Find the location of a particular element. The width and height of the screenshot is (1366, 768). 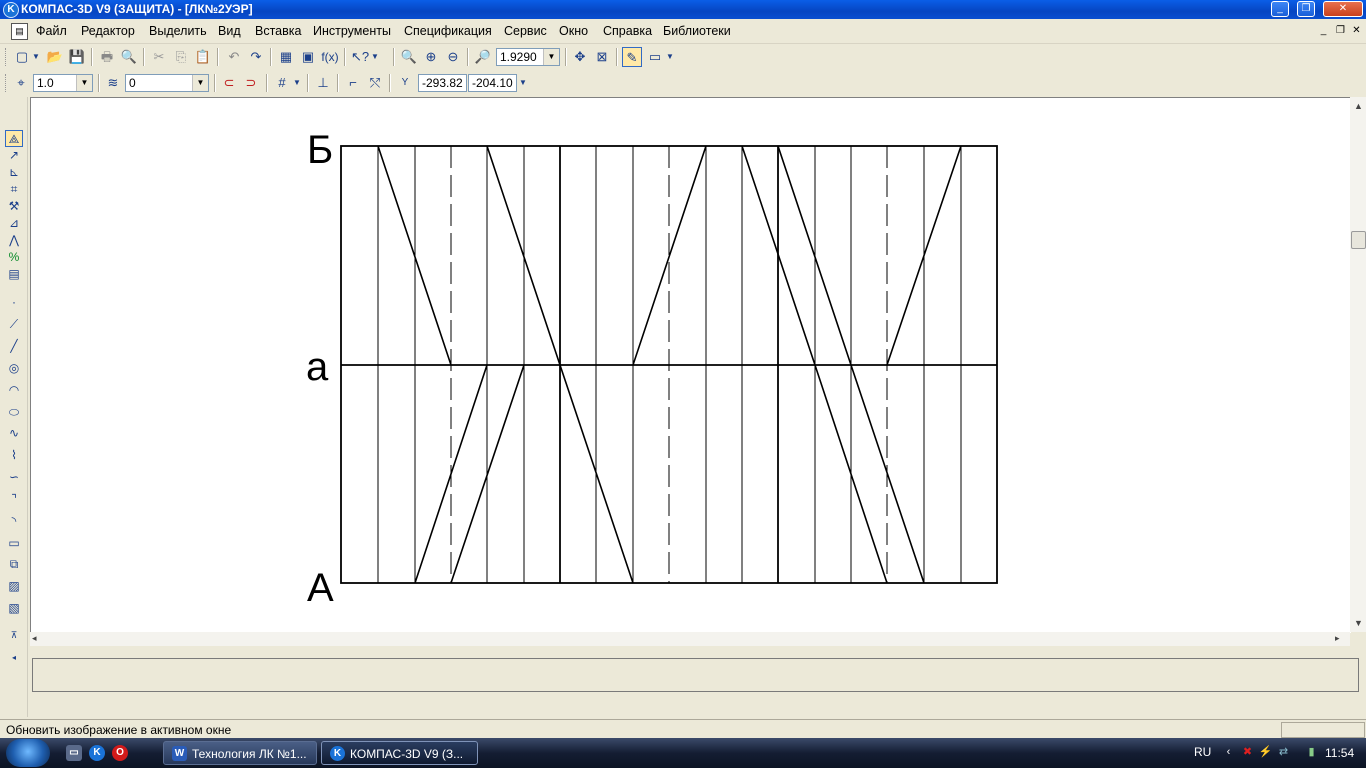

fill-tool-icon: ▧ is located at coordinates (14, 608).